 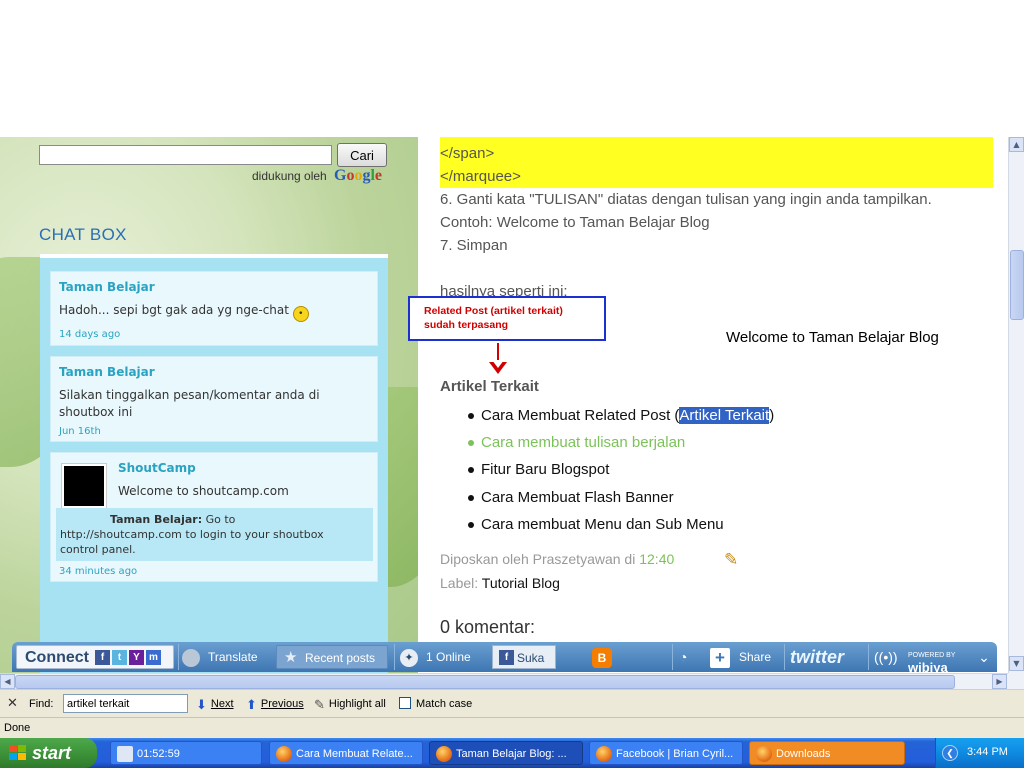 What do you see at coordinates (17, 728) in the screenshot?
I see `status-text: Done` at bounding box center [17, 728].